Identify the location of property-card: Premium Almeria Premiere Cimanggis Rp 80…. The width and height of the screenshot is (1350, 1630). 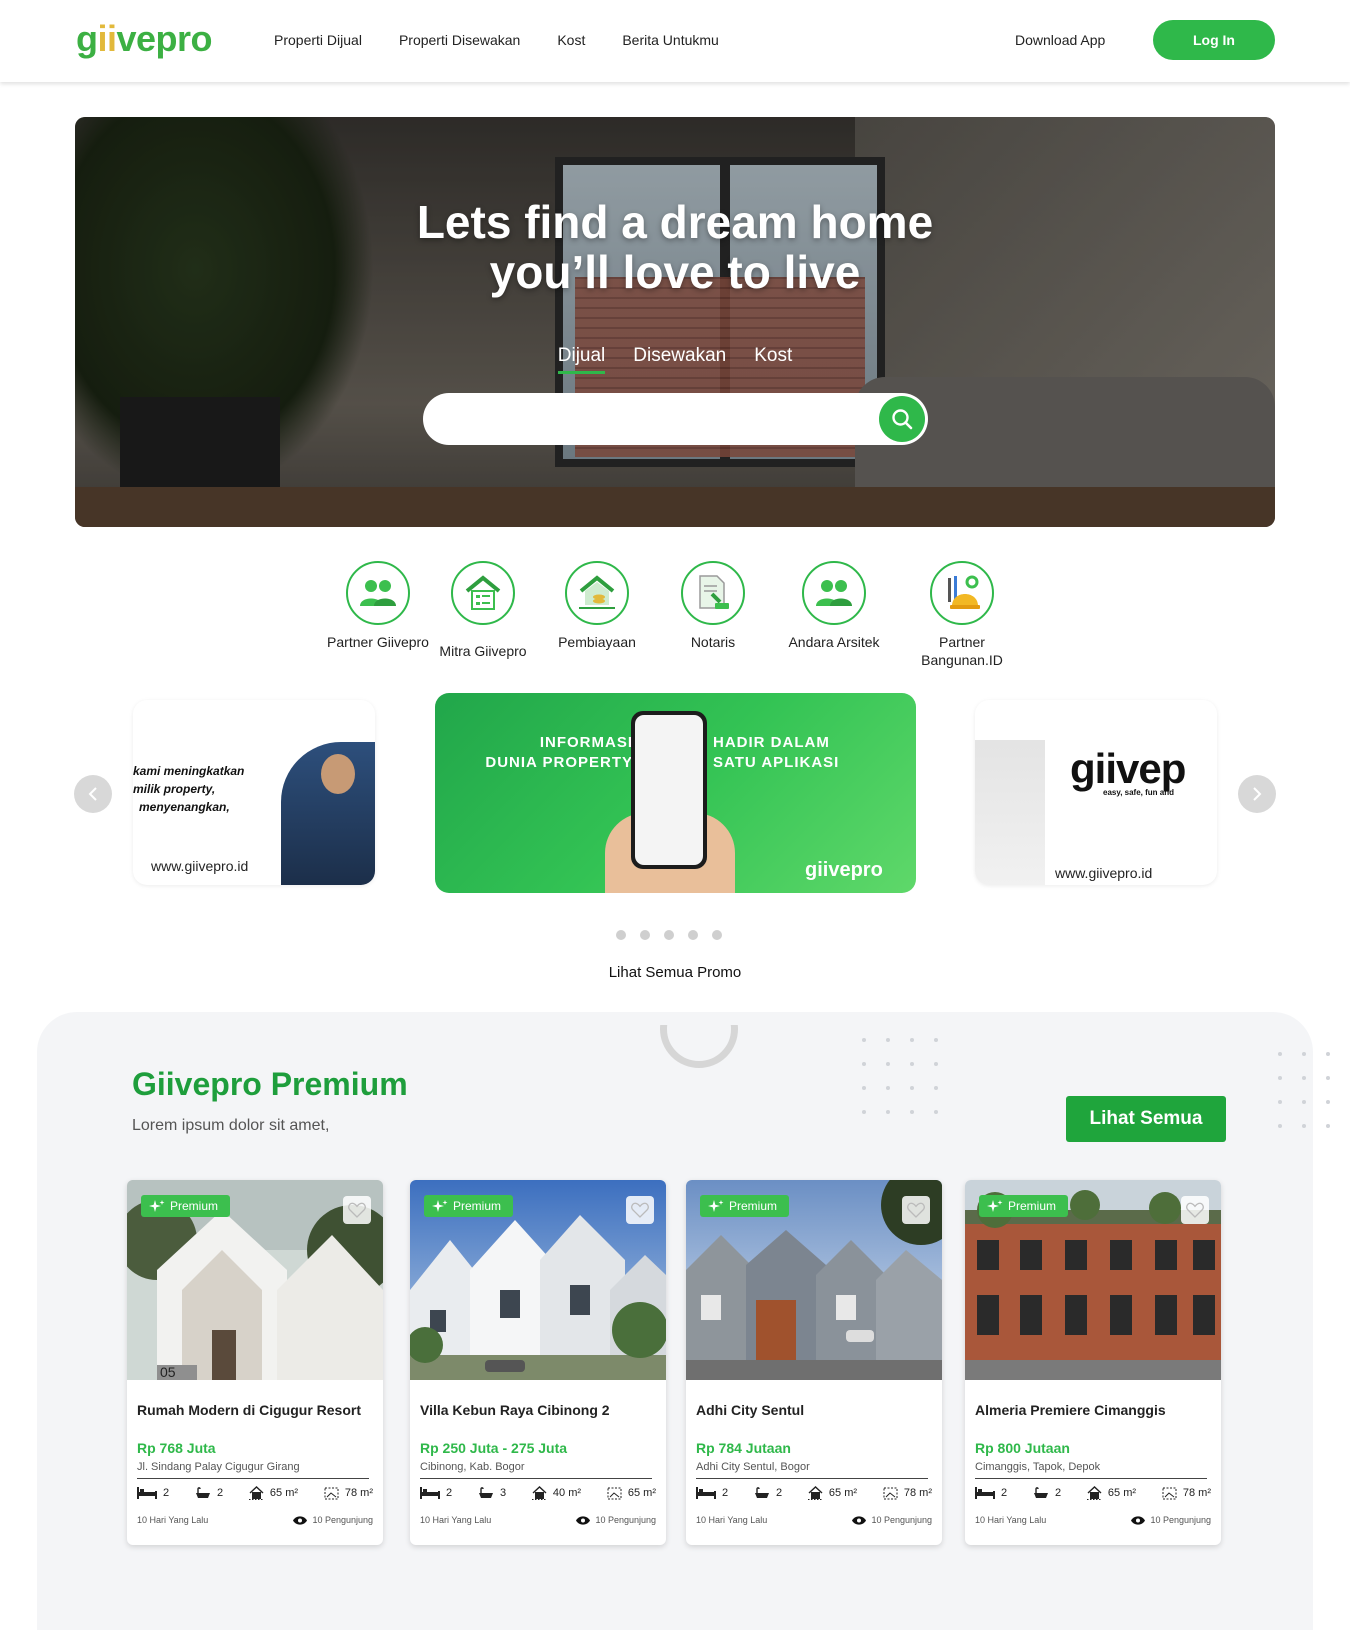
(1093, 1362).